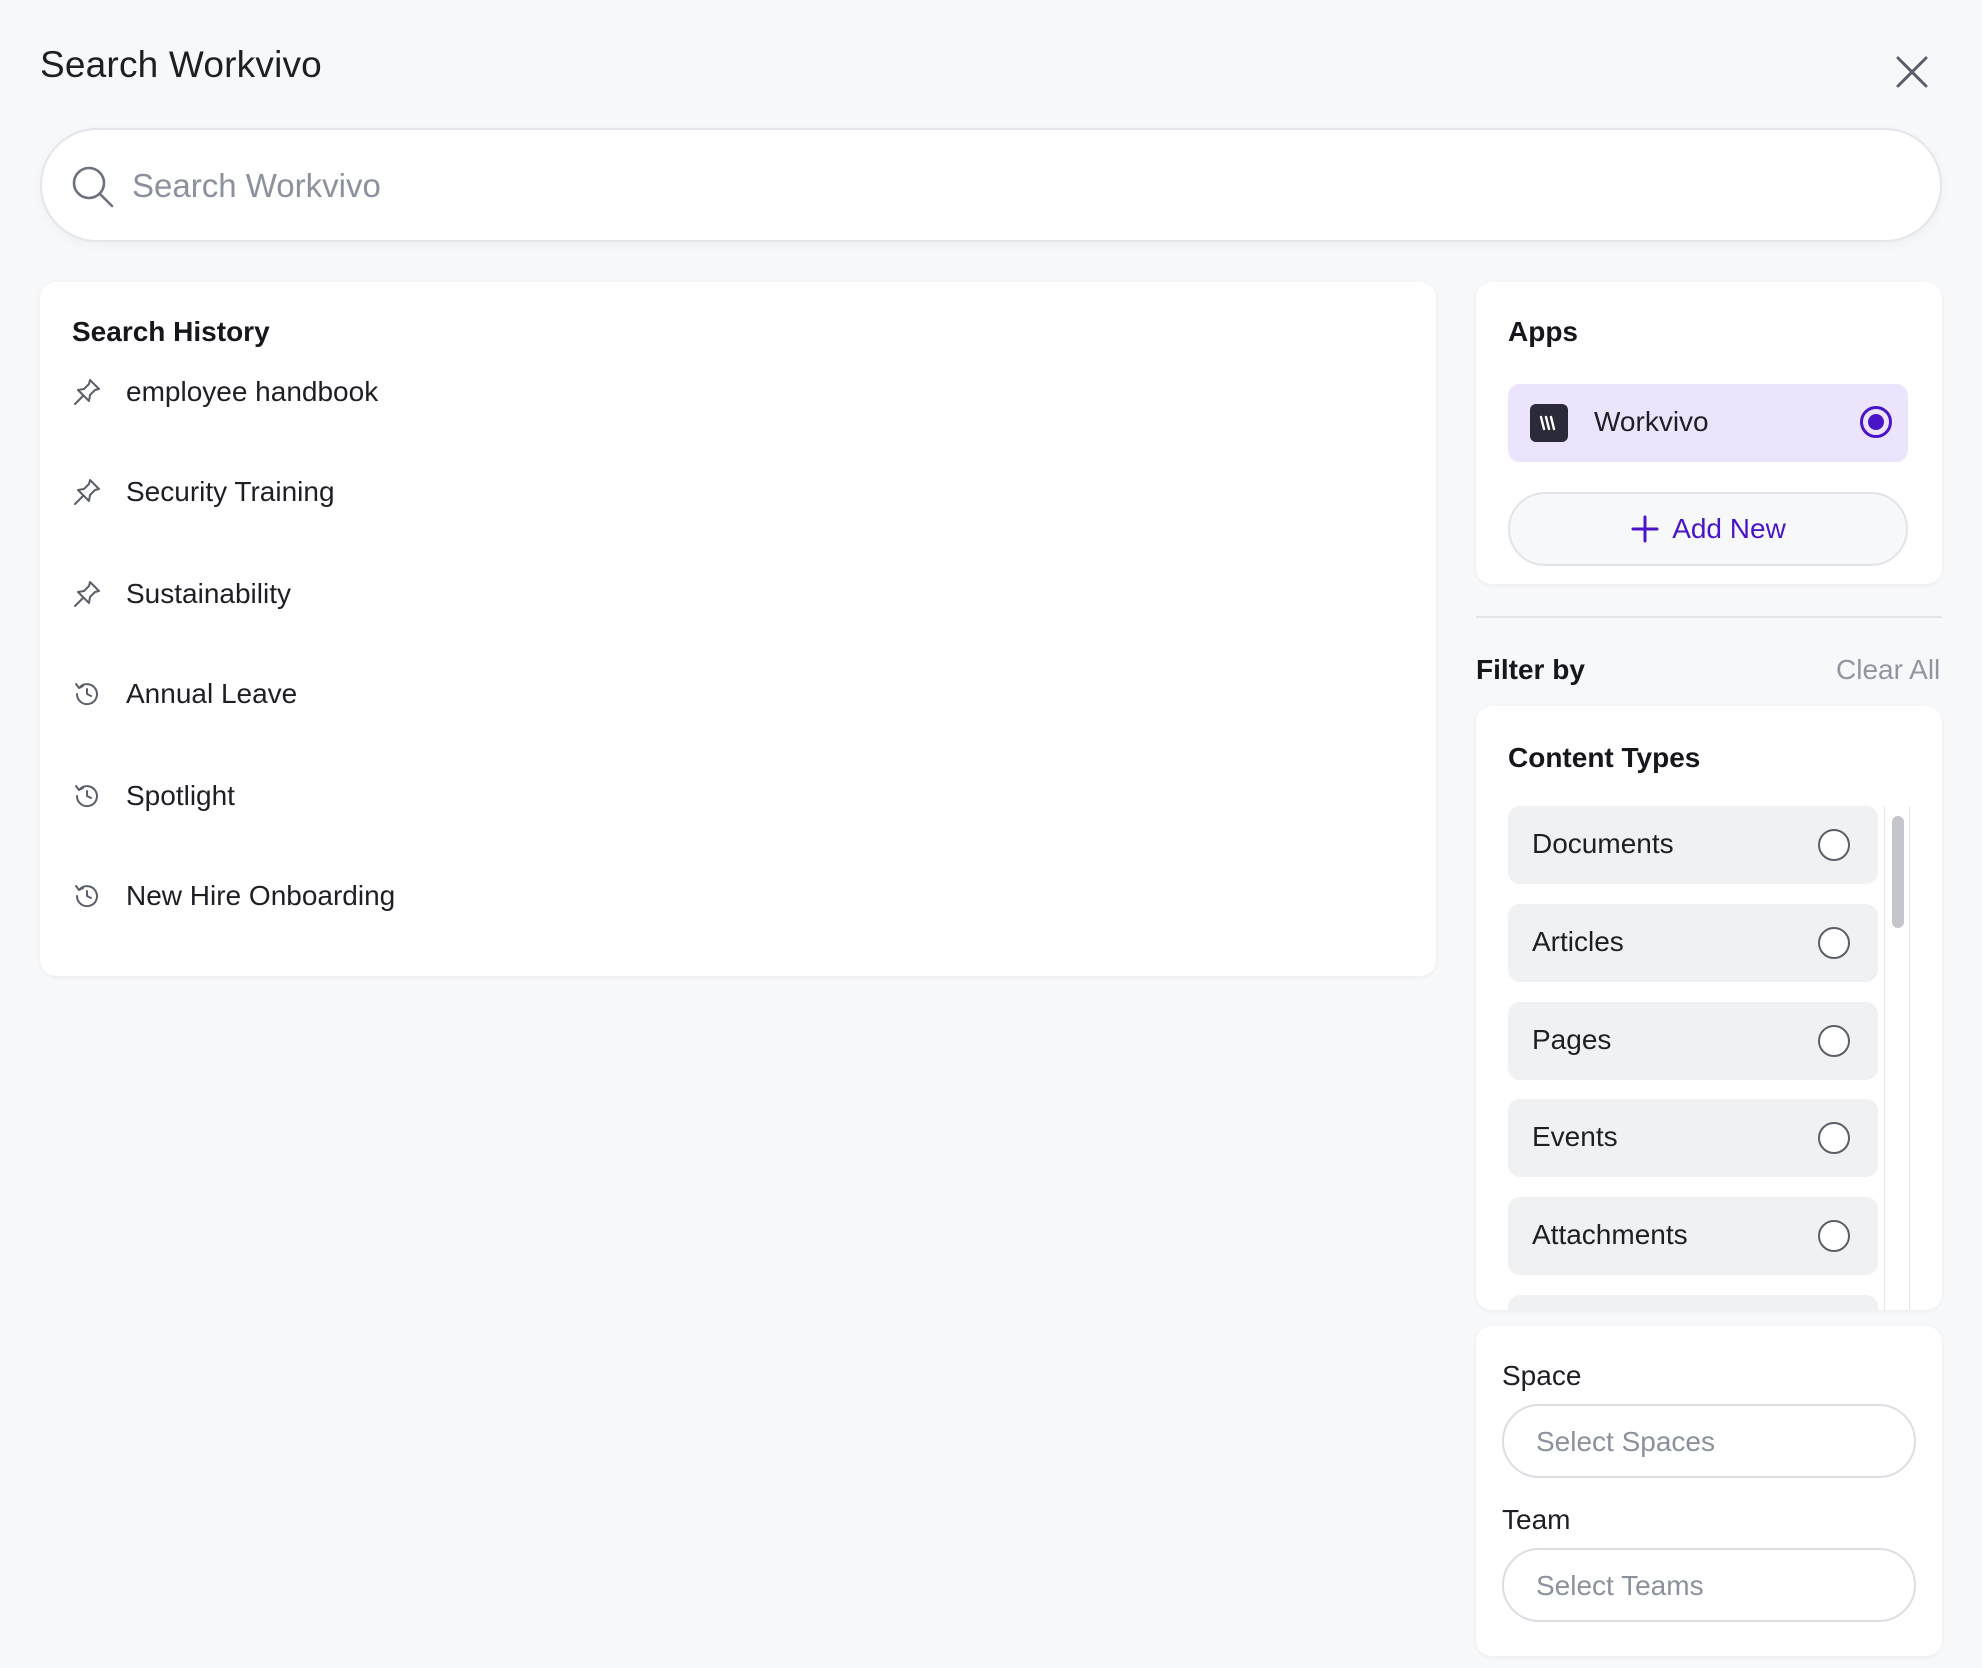 Image resolution: width=1982 pixels, height=1668 pixels. I want to click on close-button, so click(1912, 72).